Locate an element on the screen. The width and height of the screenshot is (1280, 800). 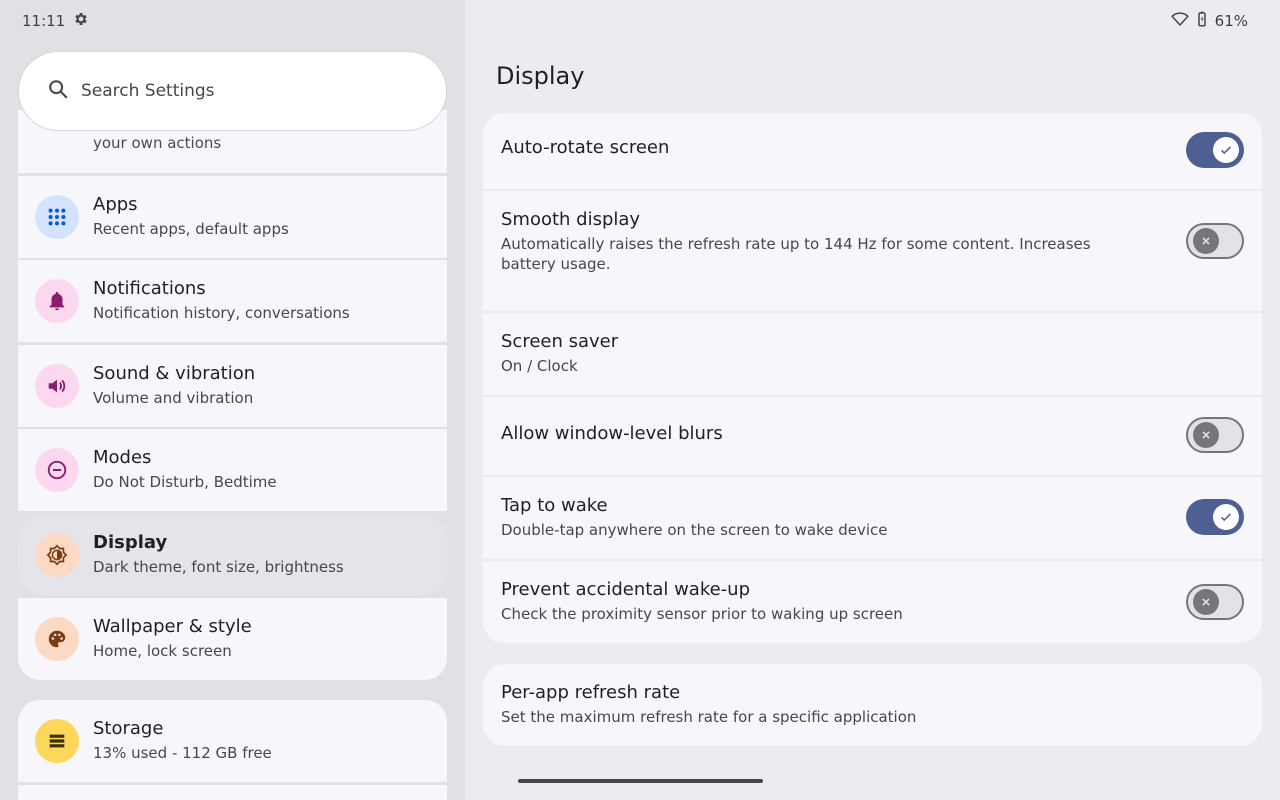
apps-grid-icon is located at coordinates (57, 217).